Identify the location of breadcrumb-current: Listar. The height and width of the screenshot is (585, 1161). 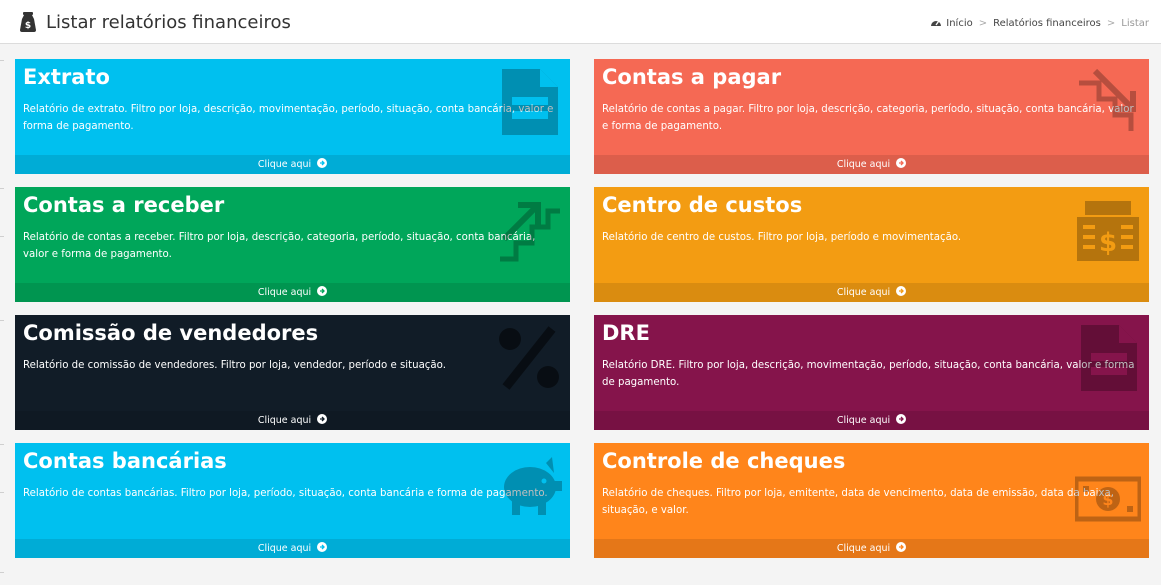
(1135, 23).